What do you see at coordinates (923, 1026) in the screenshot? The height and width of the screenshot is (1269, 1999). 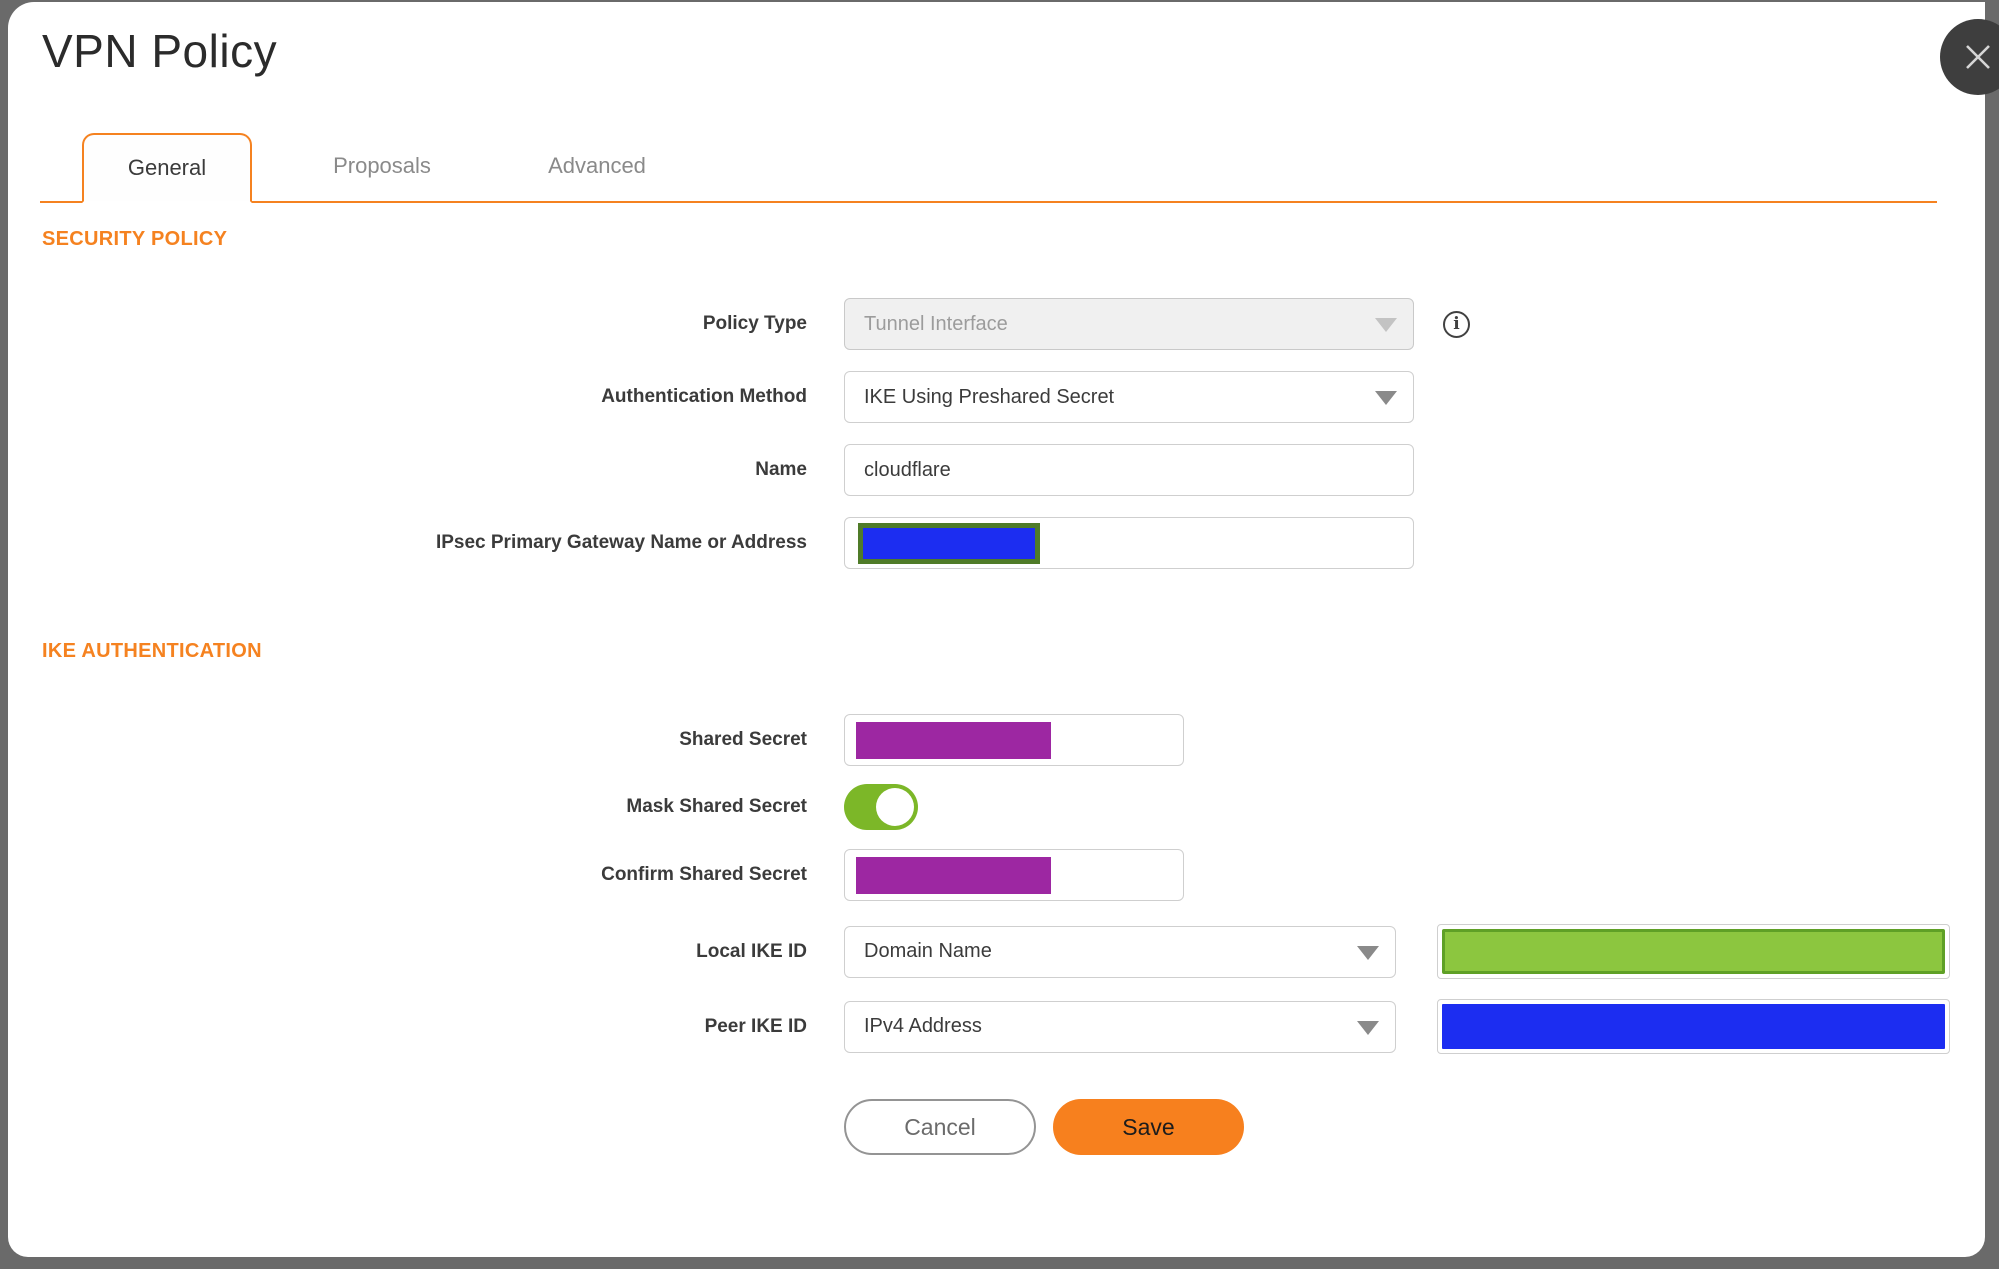 I see `peer-ike-id-value: IPv4 Address` at bounding box center [923, 1026].